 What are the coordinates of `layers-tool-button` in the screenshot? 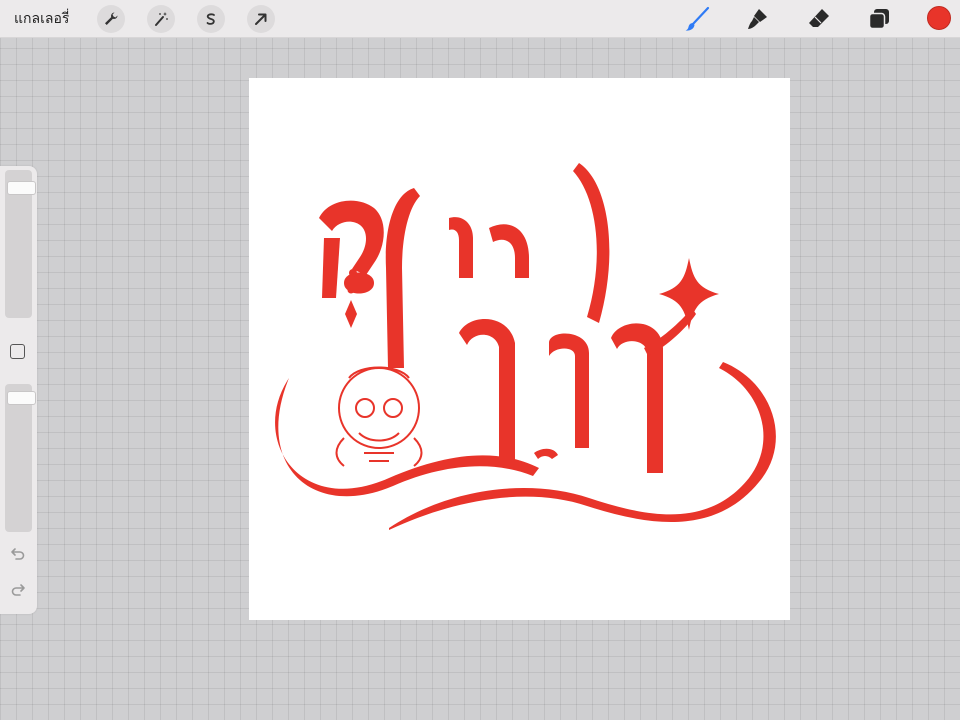 It's located at (879, 19).